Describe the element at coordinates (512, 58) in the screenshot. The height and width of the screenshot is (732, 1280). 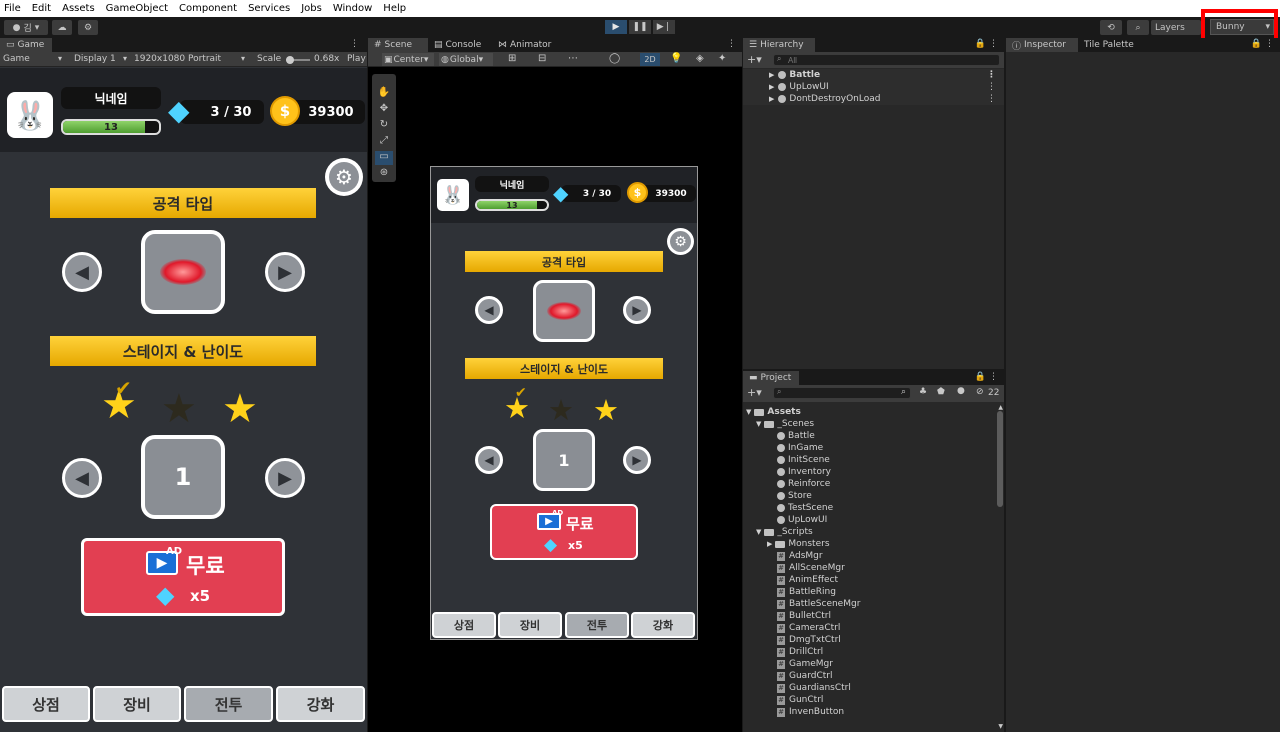
I see `grid-snap-icon: ⊞` at that location.